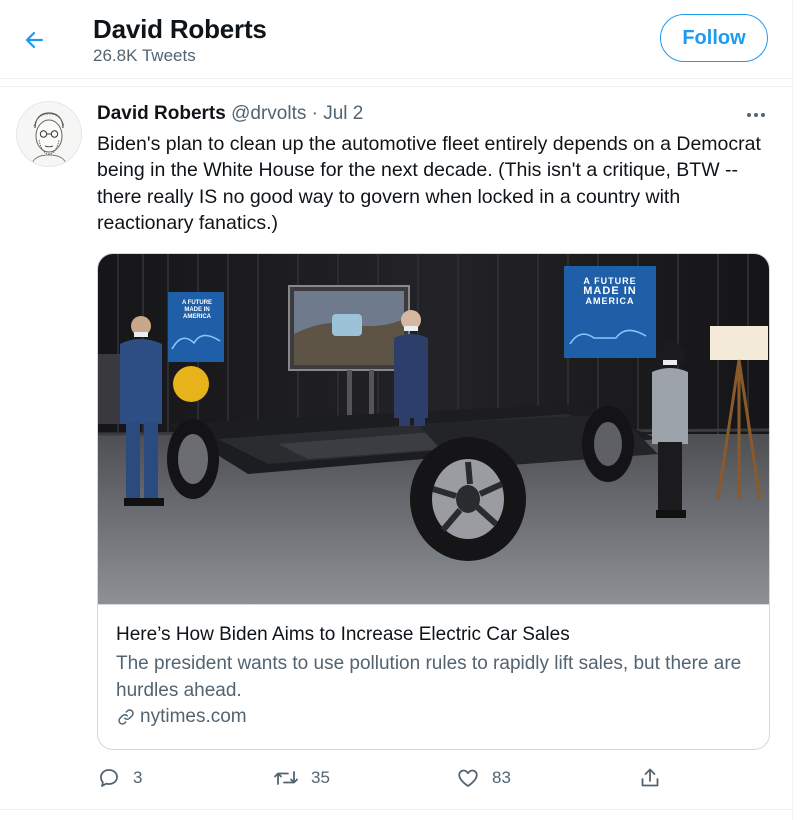 Image resolution: width=806 pixels, height=820 pixels. Describe the element at coordinates (301, 778) in the screenshot. I see `retweet-button: 35` at that location.